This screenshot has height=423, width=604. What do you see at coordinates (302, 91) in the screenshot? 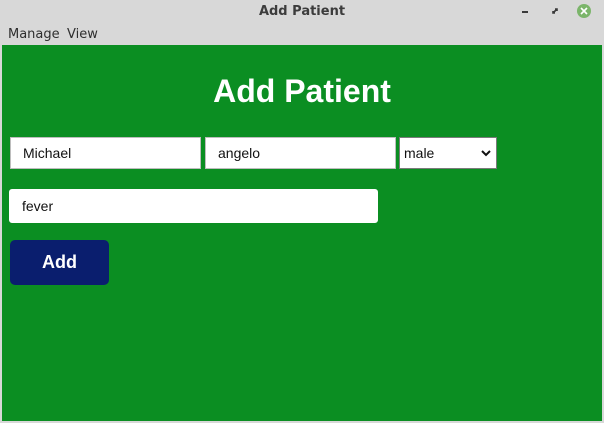
I see `page-title: Add Patient` at bounding box center [302, 91].